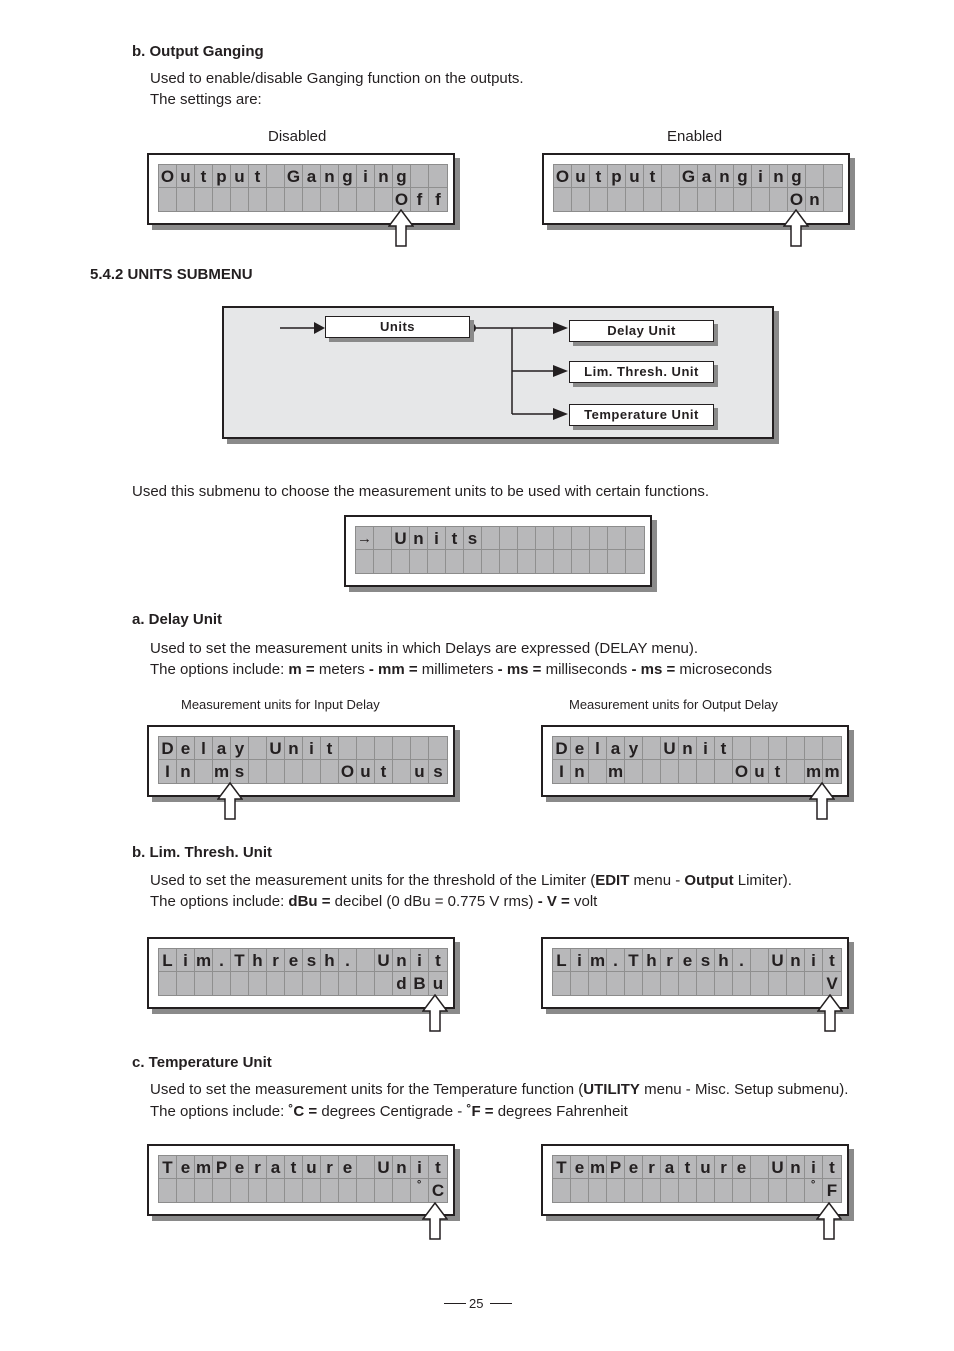 Image resolution: width=954 pixels, height=1351 pixels. What do you see at coordinates (563, 176) in the screenshot?
I see `lcd-cell: O` at bounding box center [563, 176].